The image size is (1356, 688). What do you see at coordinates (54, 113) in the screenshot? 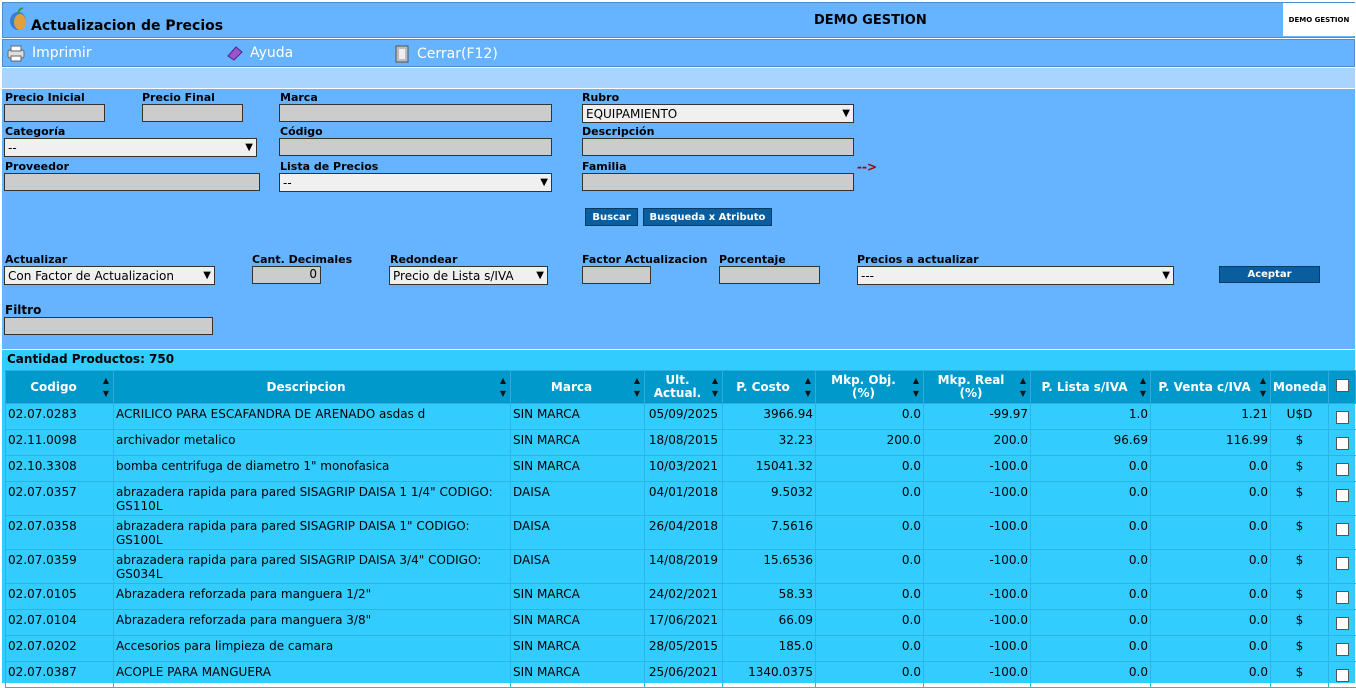
I see `precio-inicial-input` at bounding box center [54, 113].